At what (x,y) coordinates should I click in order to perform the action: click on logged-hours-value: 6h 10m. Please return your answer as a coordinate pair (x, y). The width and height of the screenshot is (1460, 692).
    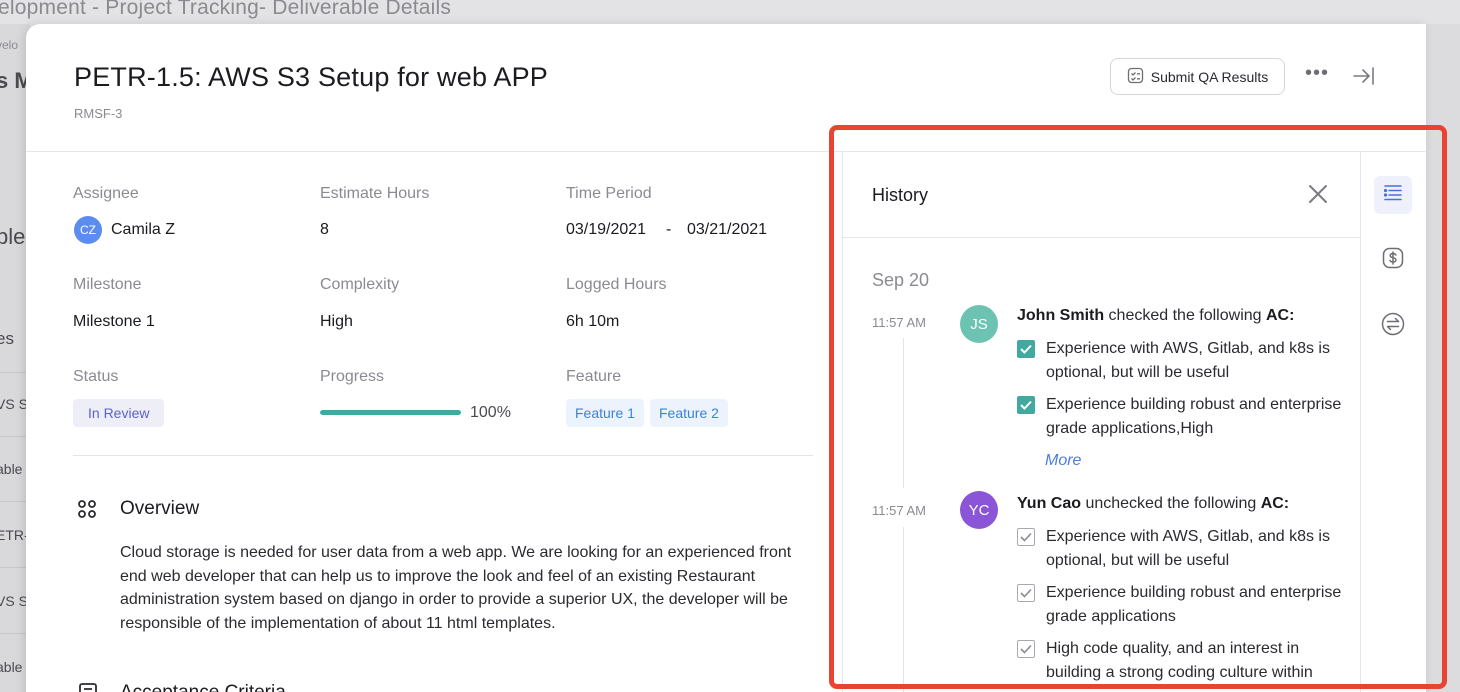
    Looking at the image, I should click on (593, 321).